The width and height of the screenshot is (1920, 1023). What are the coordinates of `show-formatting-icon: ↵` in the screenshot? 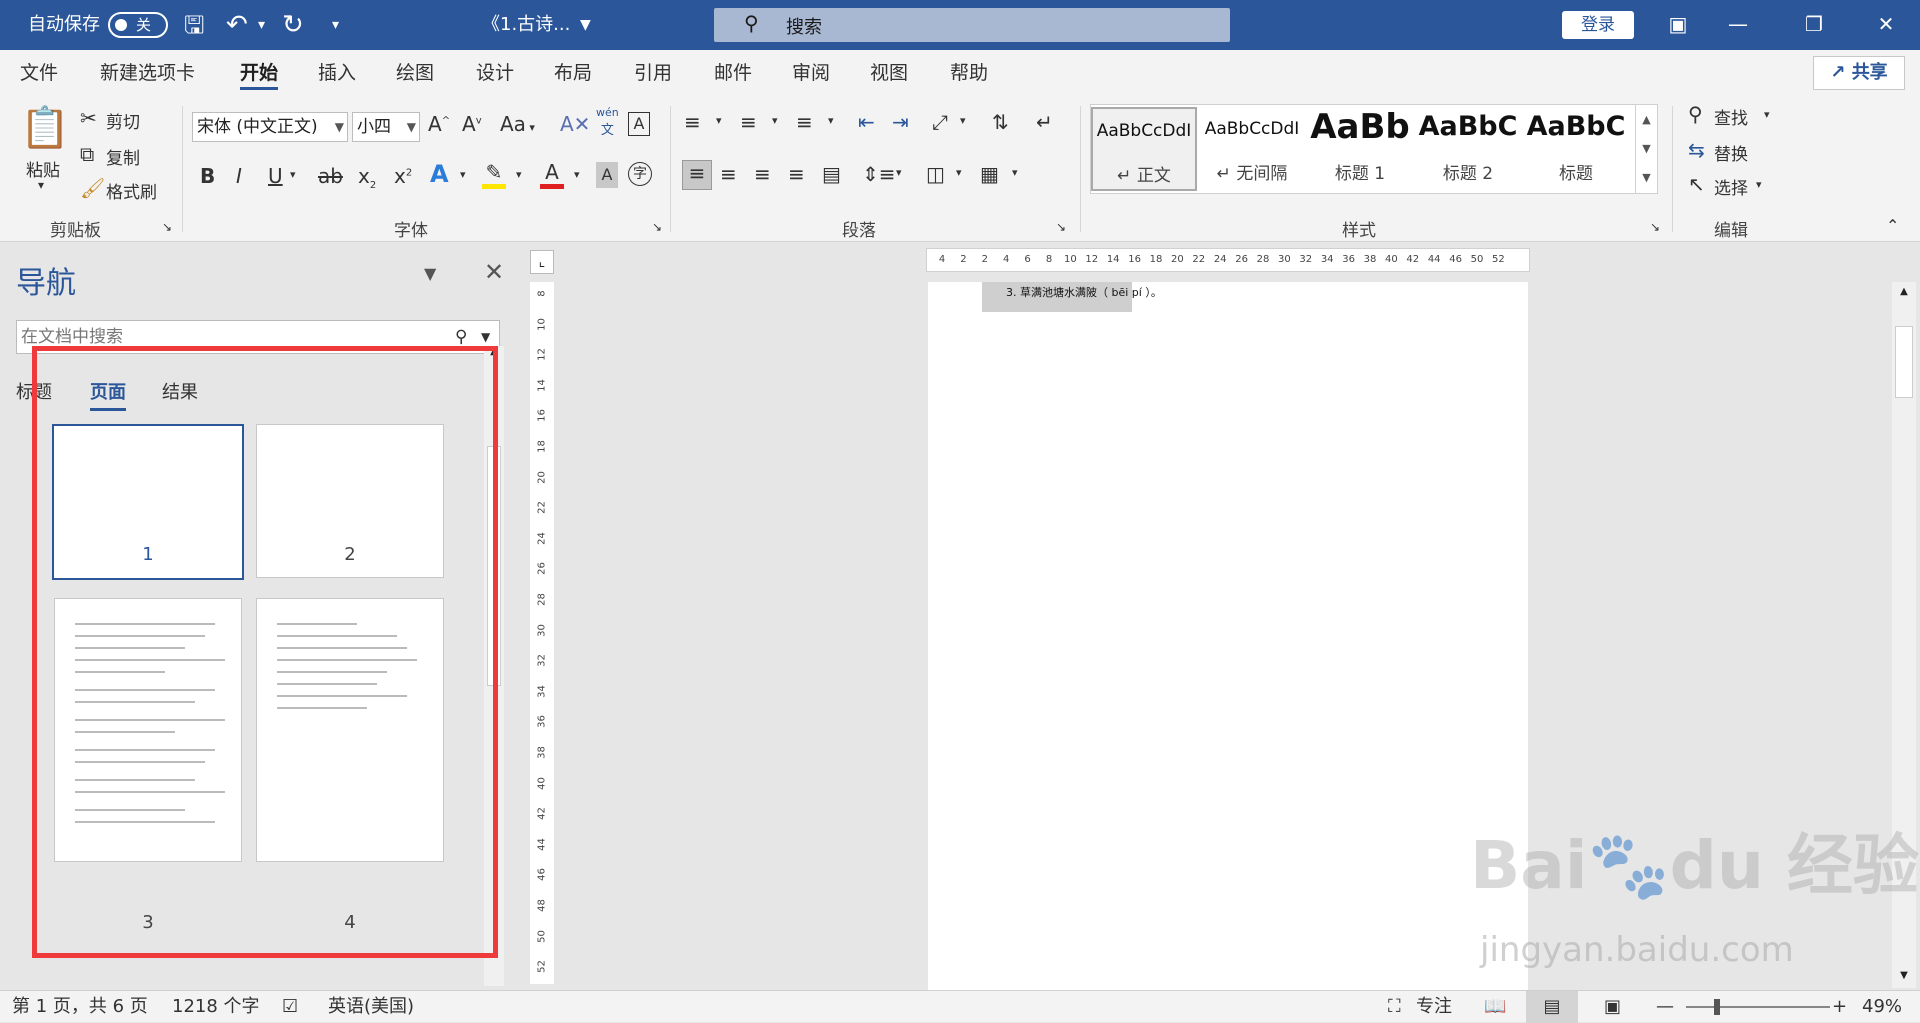 It's located at (1044, 122).